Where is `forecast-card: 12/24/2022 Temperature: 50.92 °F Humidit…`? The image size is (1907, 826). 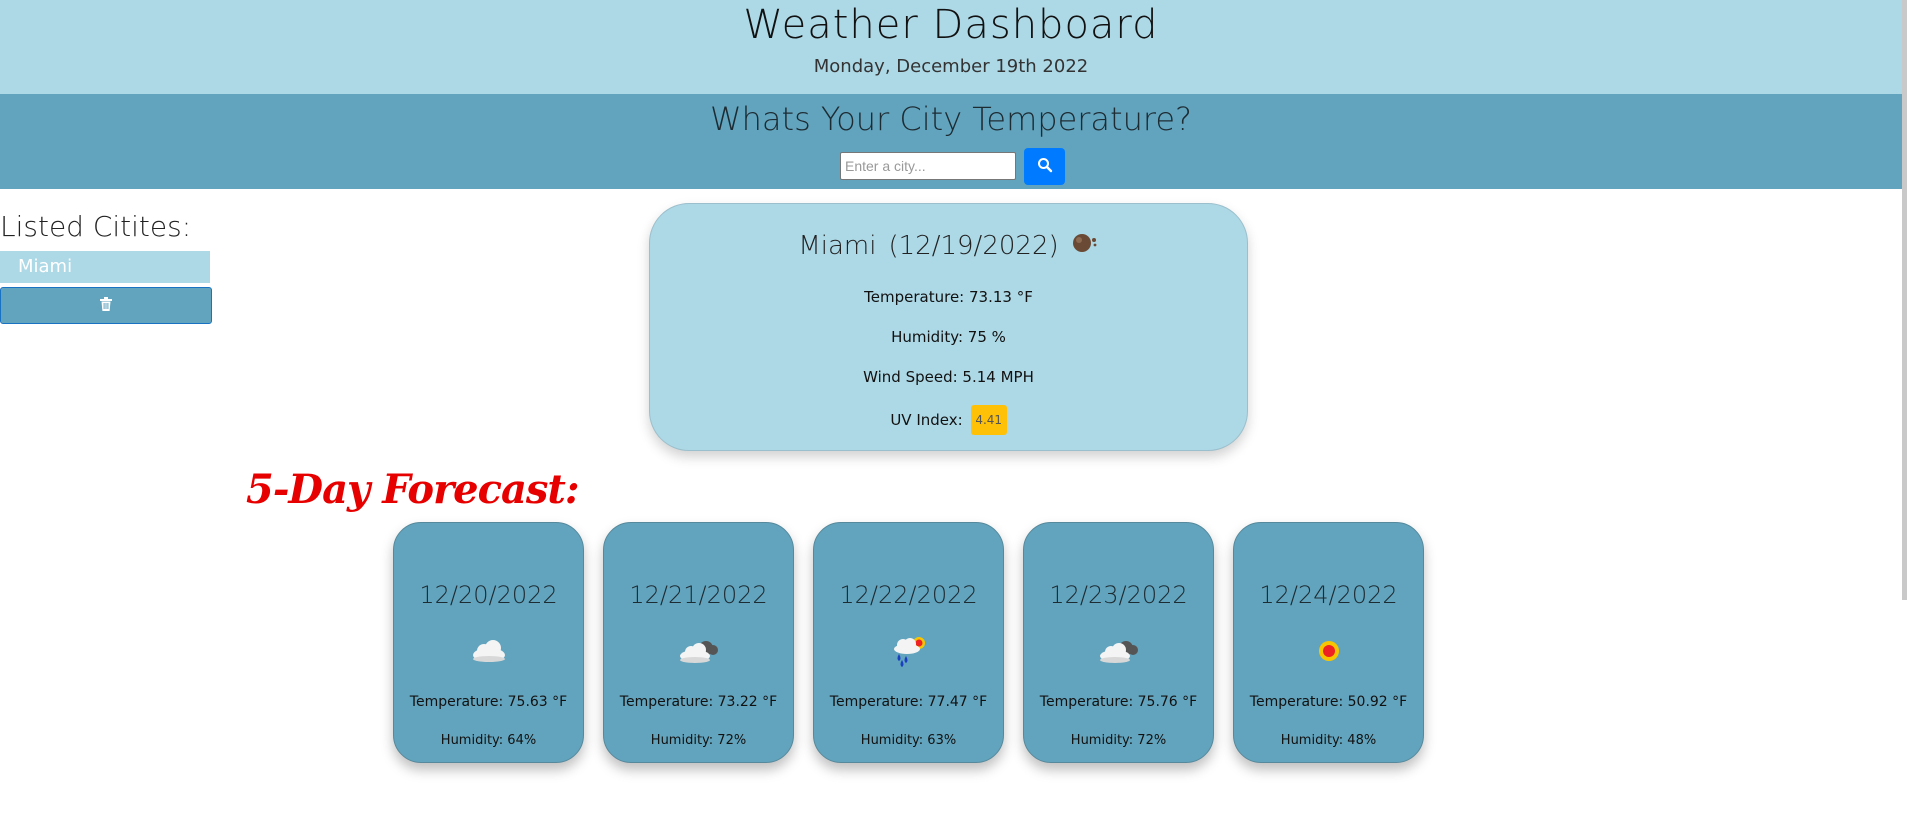 forecast-card: 12/24/2022 Temperature: 50.92 °F Humidit… is located at coordinates (1328, 642).